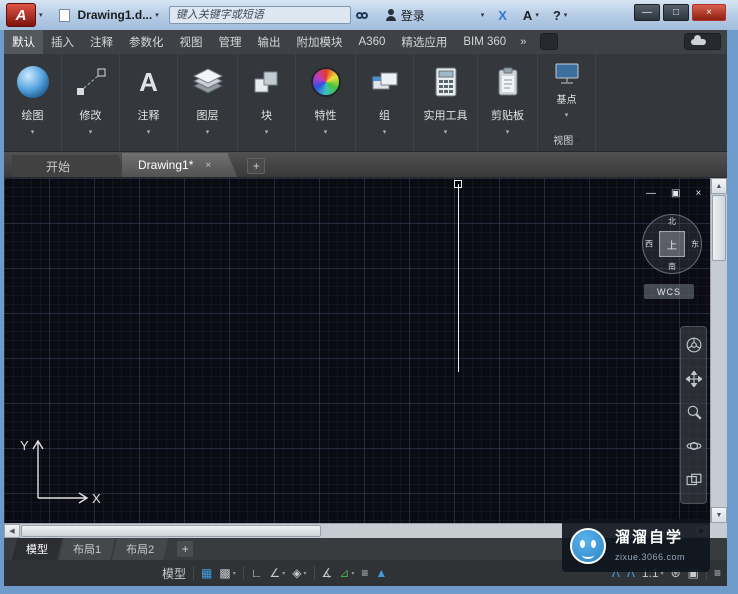 Image resolution: width=738 pixels, height=594 pixels. I want to click on new-layout-button: +, so click(185, 549).